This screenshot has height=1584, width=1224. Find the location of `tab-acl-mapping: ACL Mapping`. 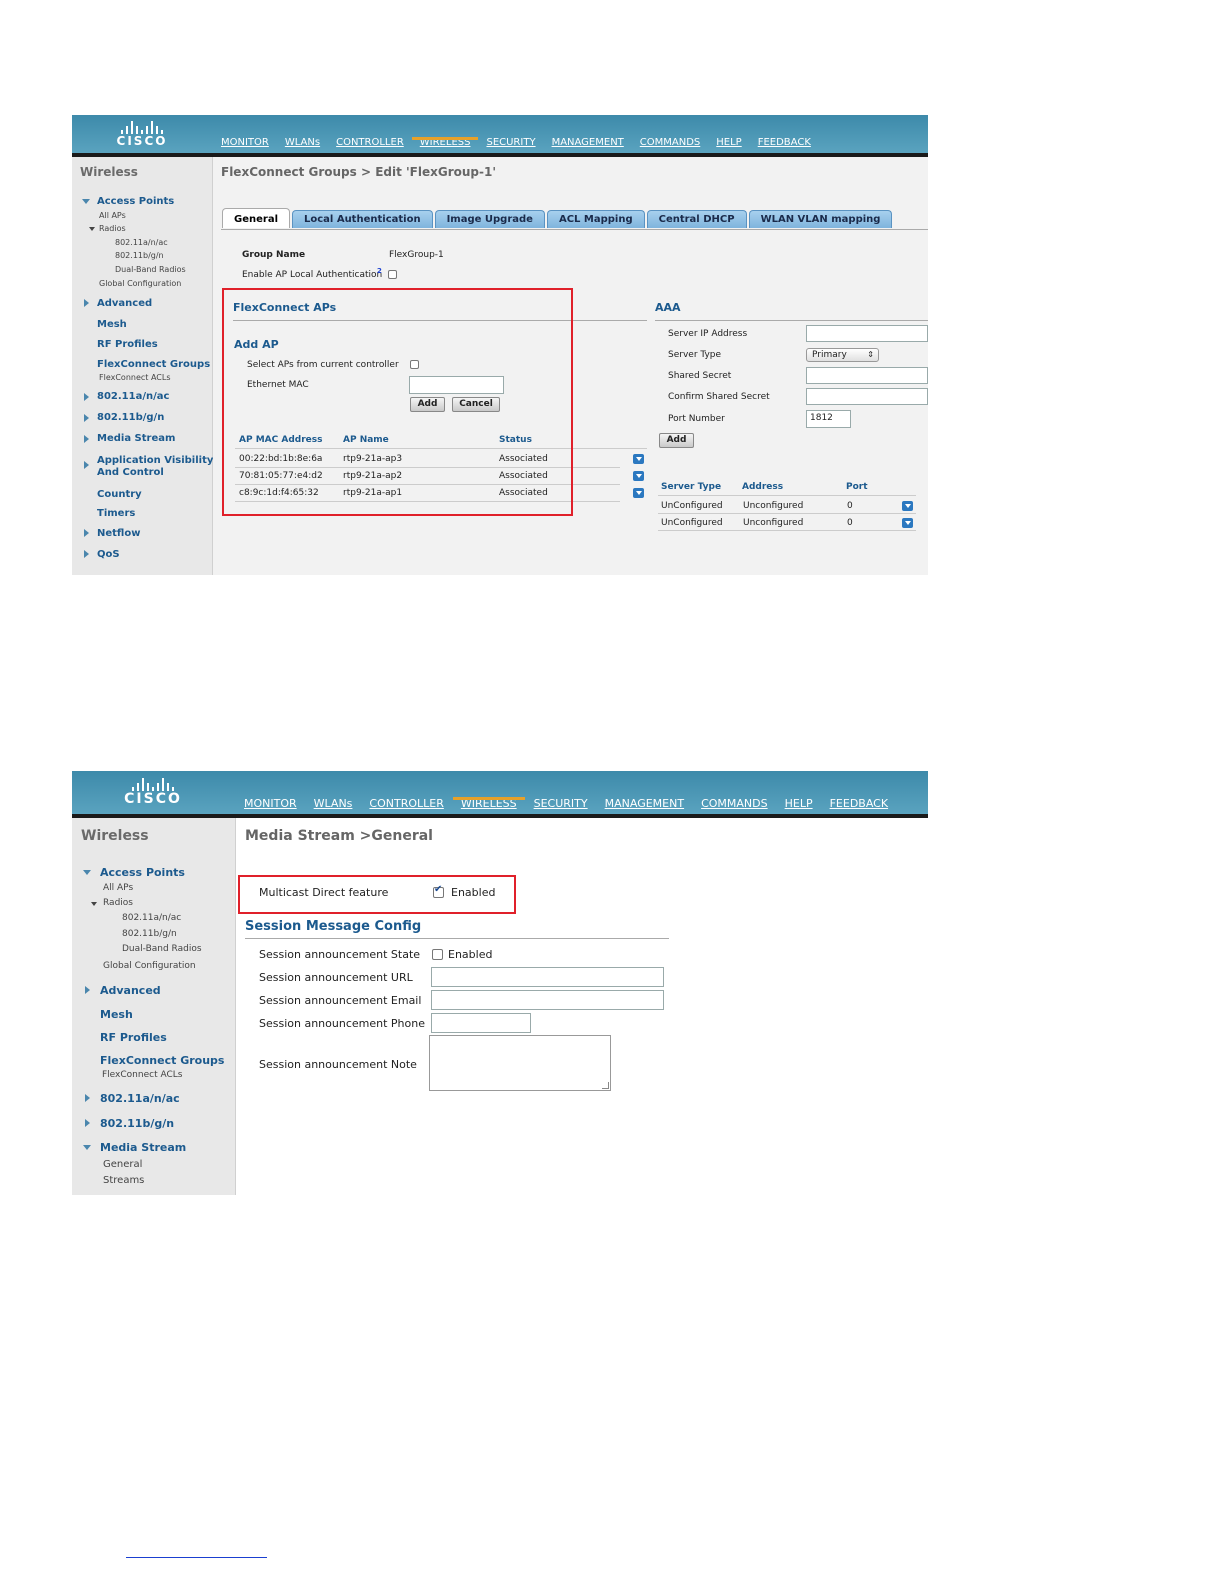

tab-acl-mapping: ACL Mapping is located at coordinates (595, 219).